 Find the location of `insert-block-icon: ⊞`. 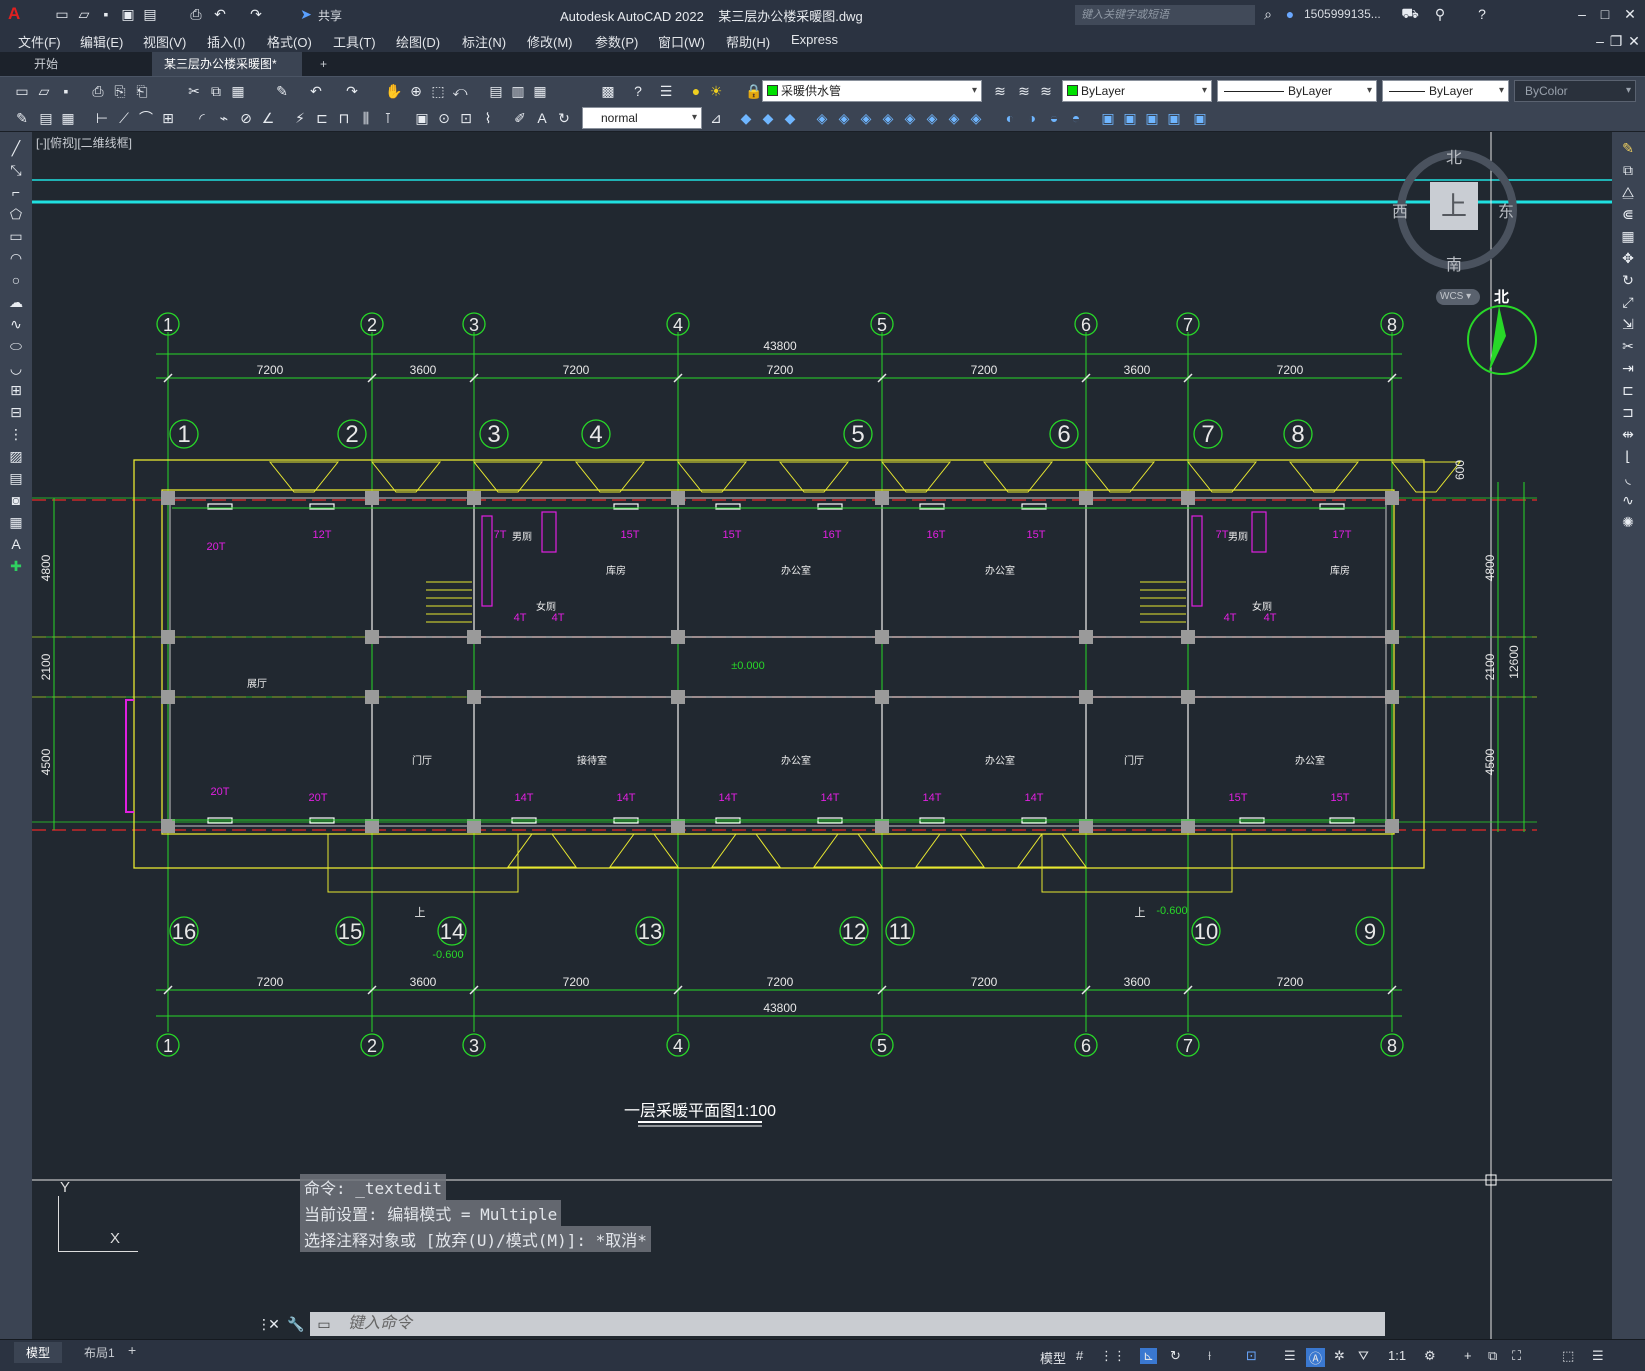

insert-block-icon: ⊞ is located at coordinates (16, 390).